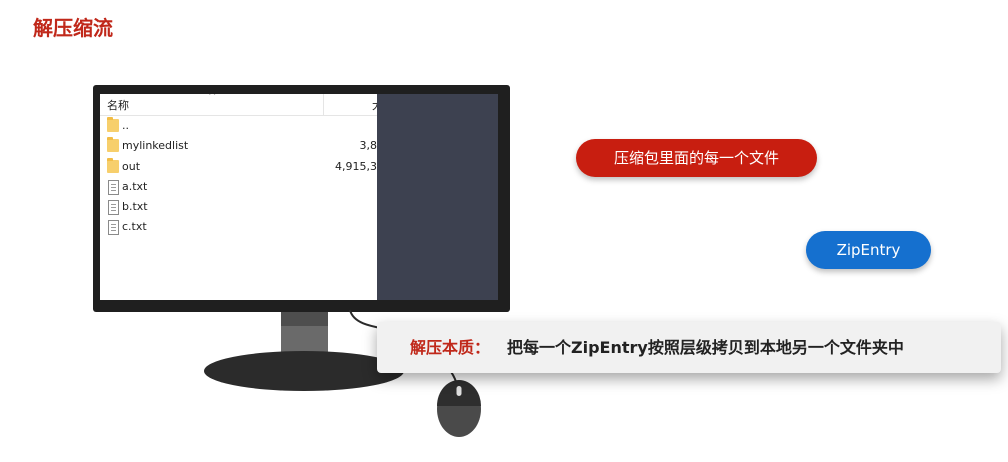 This screenshot has width=1008, height=462. I want to click on zipentry-label: ZipEntry, so click(868, 250).